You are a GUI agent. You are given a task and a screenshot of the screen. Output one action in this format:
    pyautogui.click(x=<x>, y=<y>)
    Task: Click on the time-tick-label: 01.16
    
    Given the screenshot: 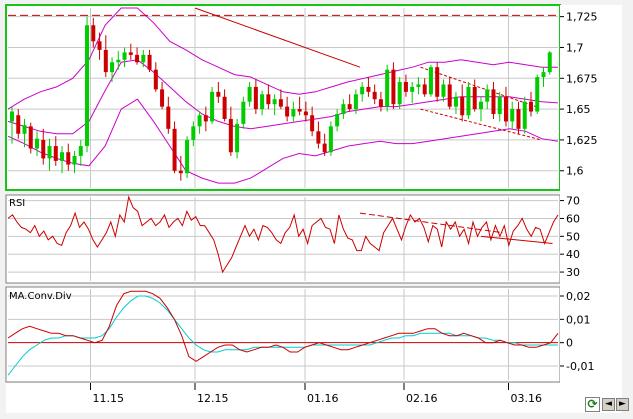 What is the action you would take?
    pyautogui.click(x=323, y=398)
    